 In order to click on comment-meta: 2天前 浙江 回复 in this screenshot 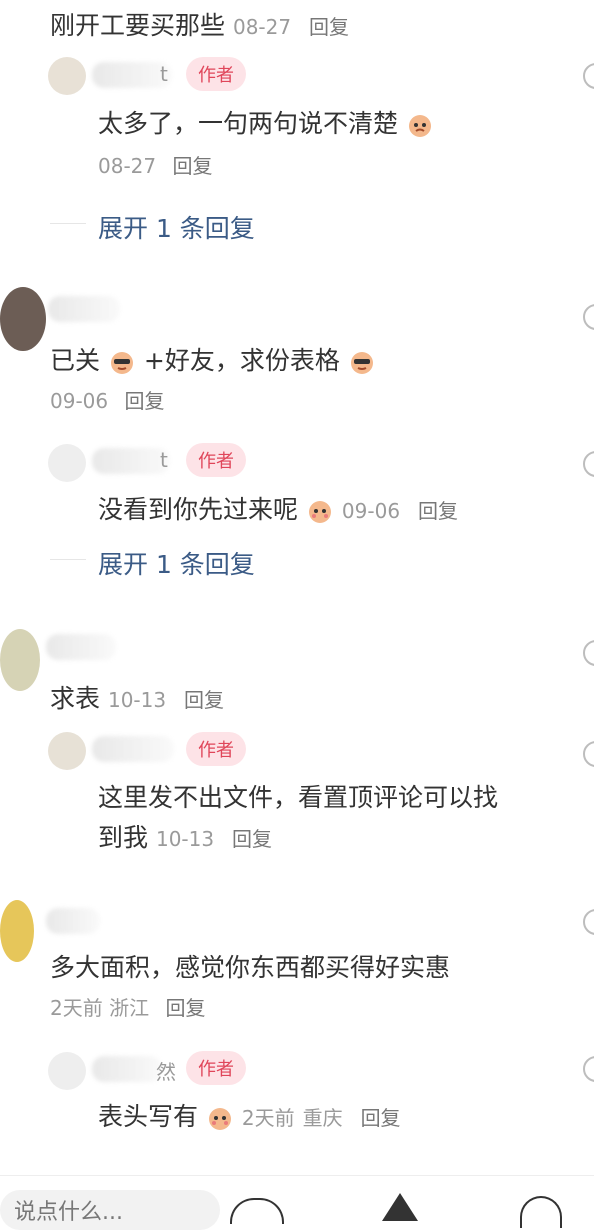, I will do `click(128, 1008)`.